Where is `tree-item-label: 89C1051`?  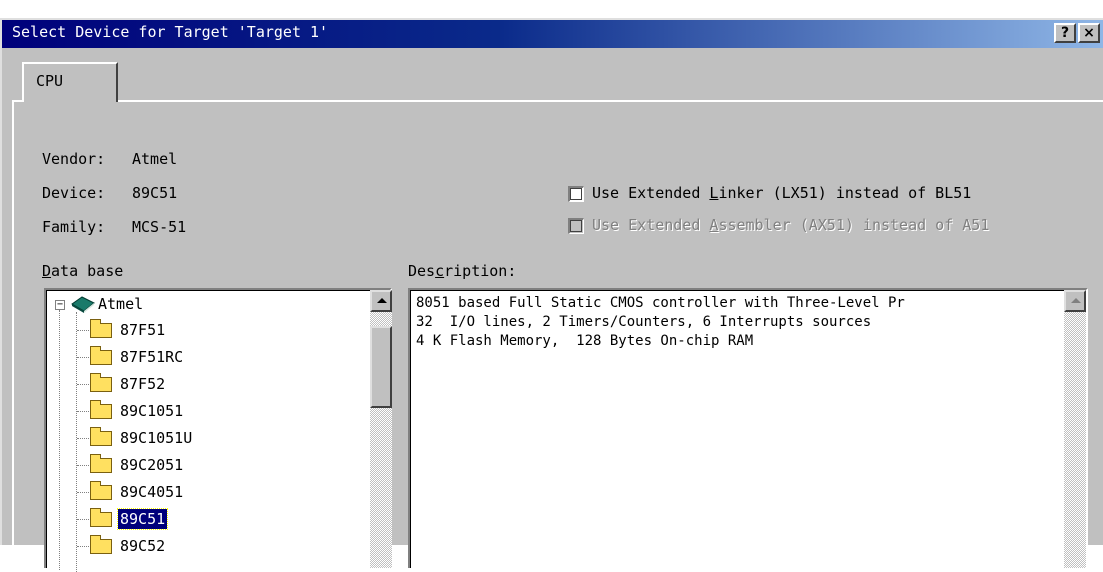
tree-item-label: 89C1051 is located at coordinates (152, 411).